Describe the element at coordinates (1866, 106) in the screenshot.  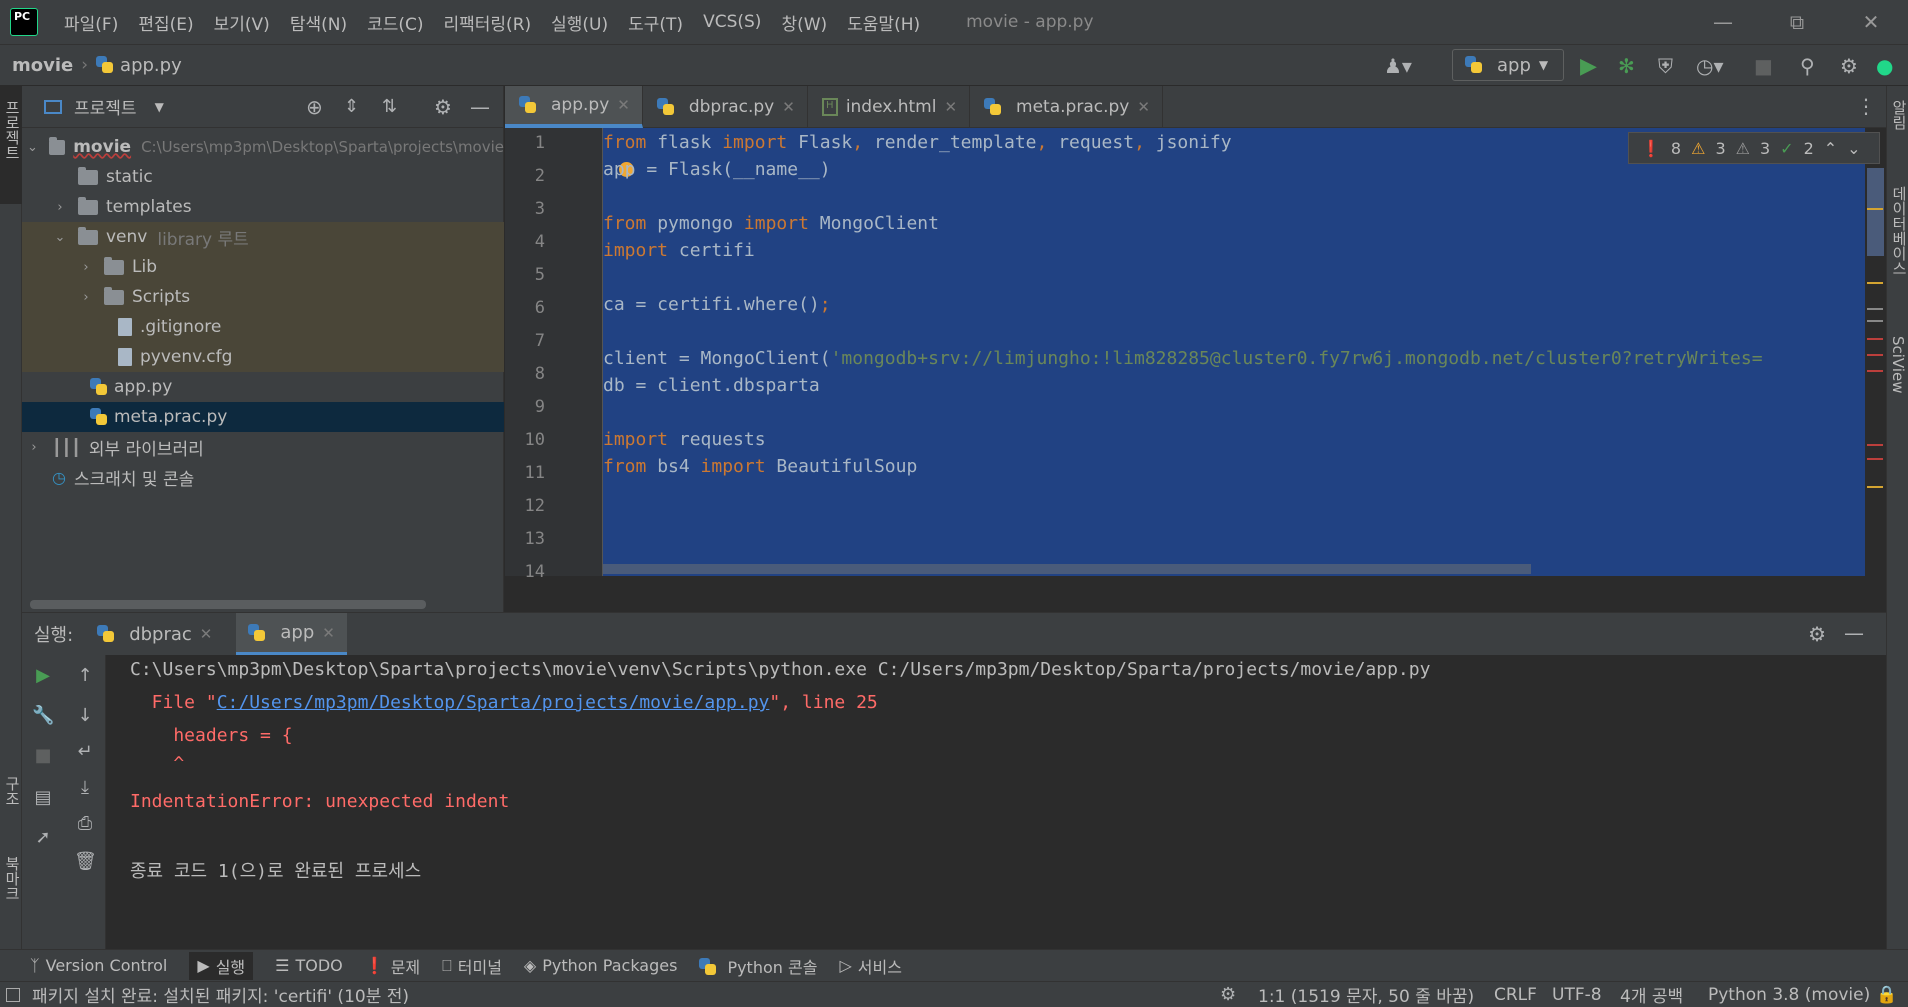
I see `more-tabs-icon: ⋮` at that location.